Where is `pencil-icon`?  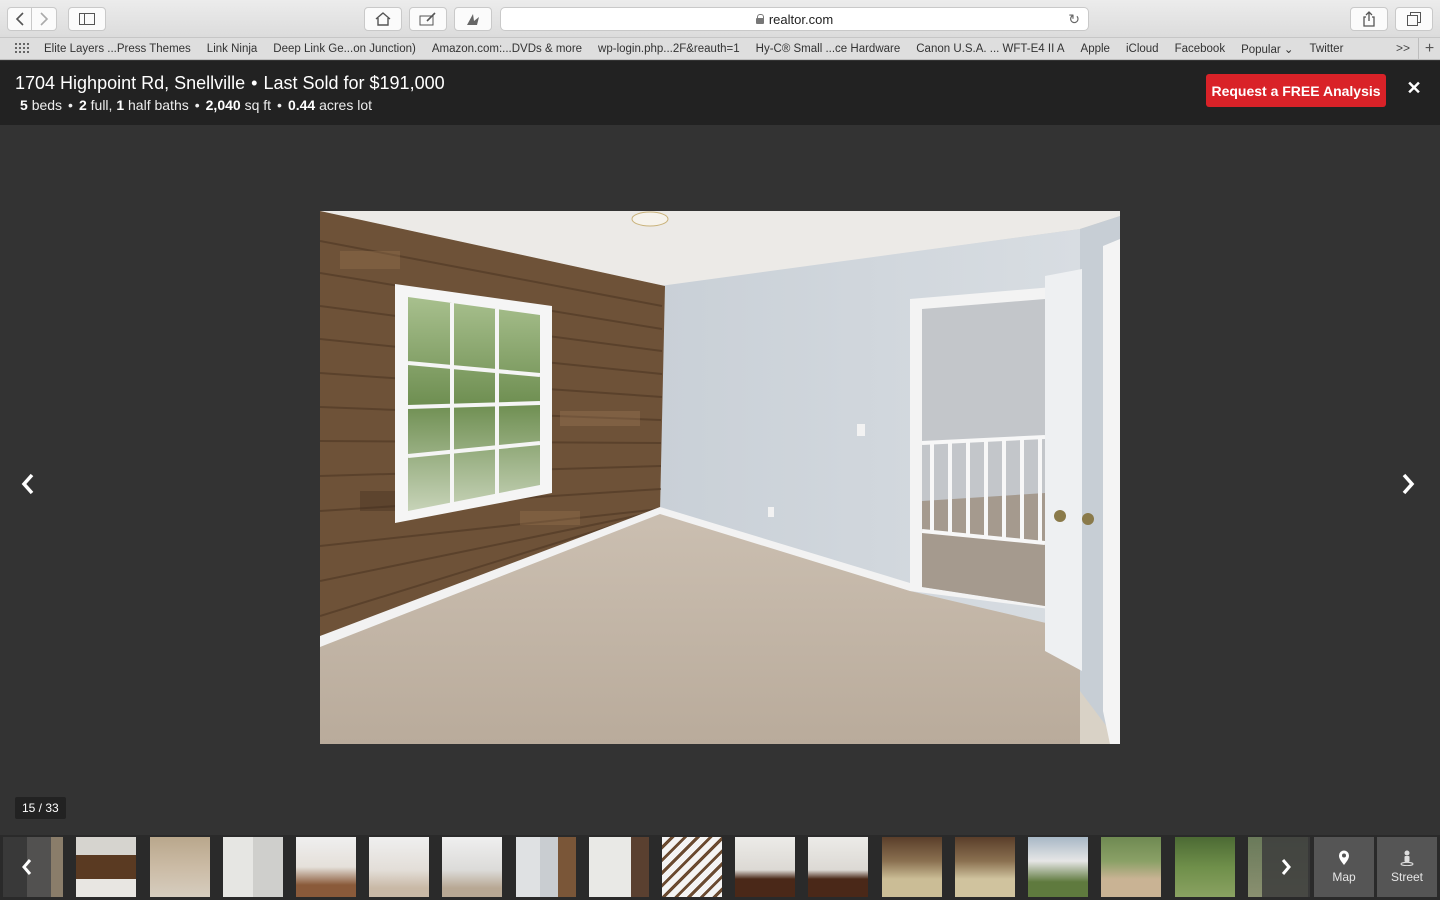
pencil-icon is located at coordinates (427, 19).